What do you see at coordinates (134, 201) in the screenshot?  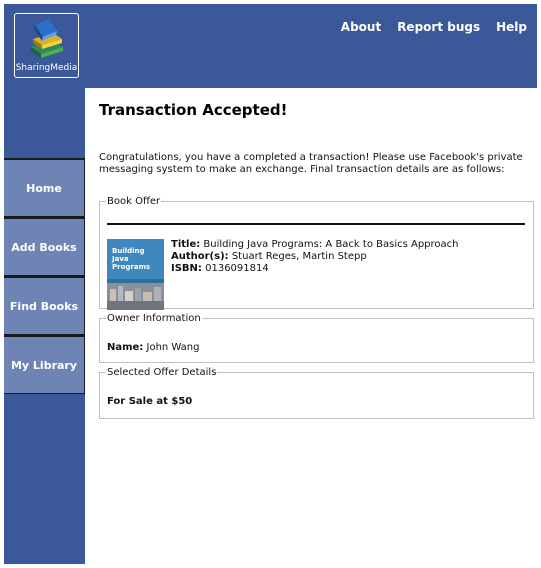 I see `book-offer-legend: Book Offer` at bounding box center [134, 201].